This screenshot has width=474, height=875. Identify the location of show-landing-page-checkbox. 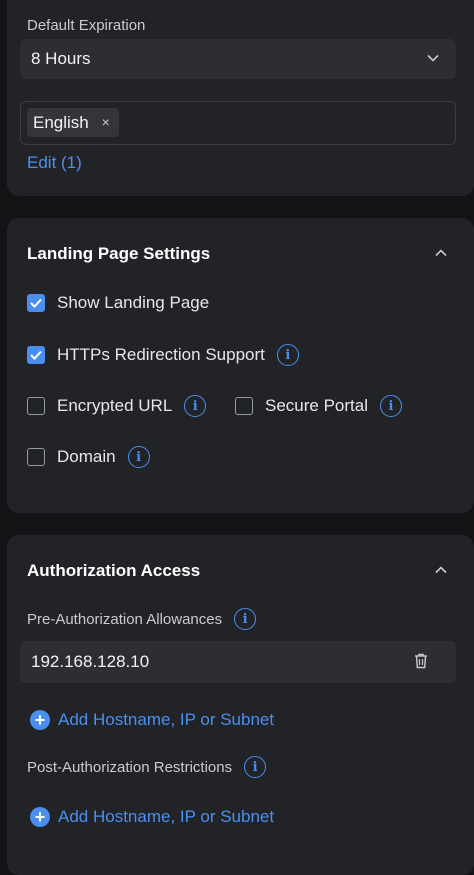
(36, 303).